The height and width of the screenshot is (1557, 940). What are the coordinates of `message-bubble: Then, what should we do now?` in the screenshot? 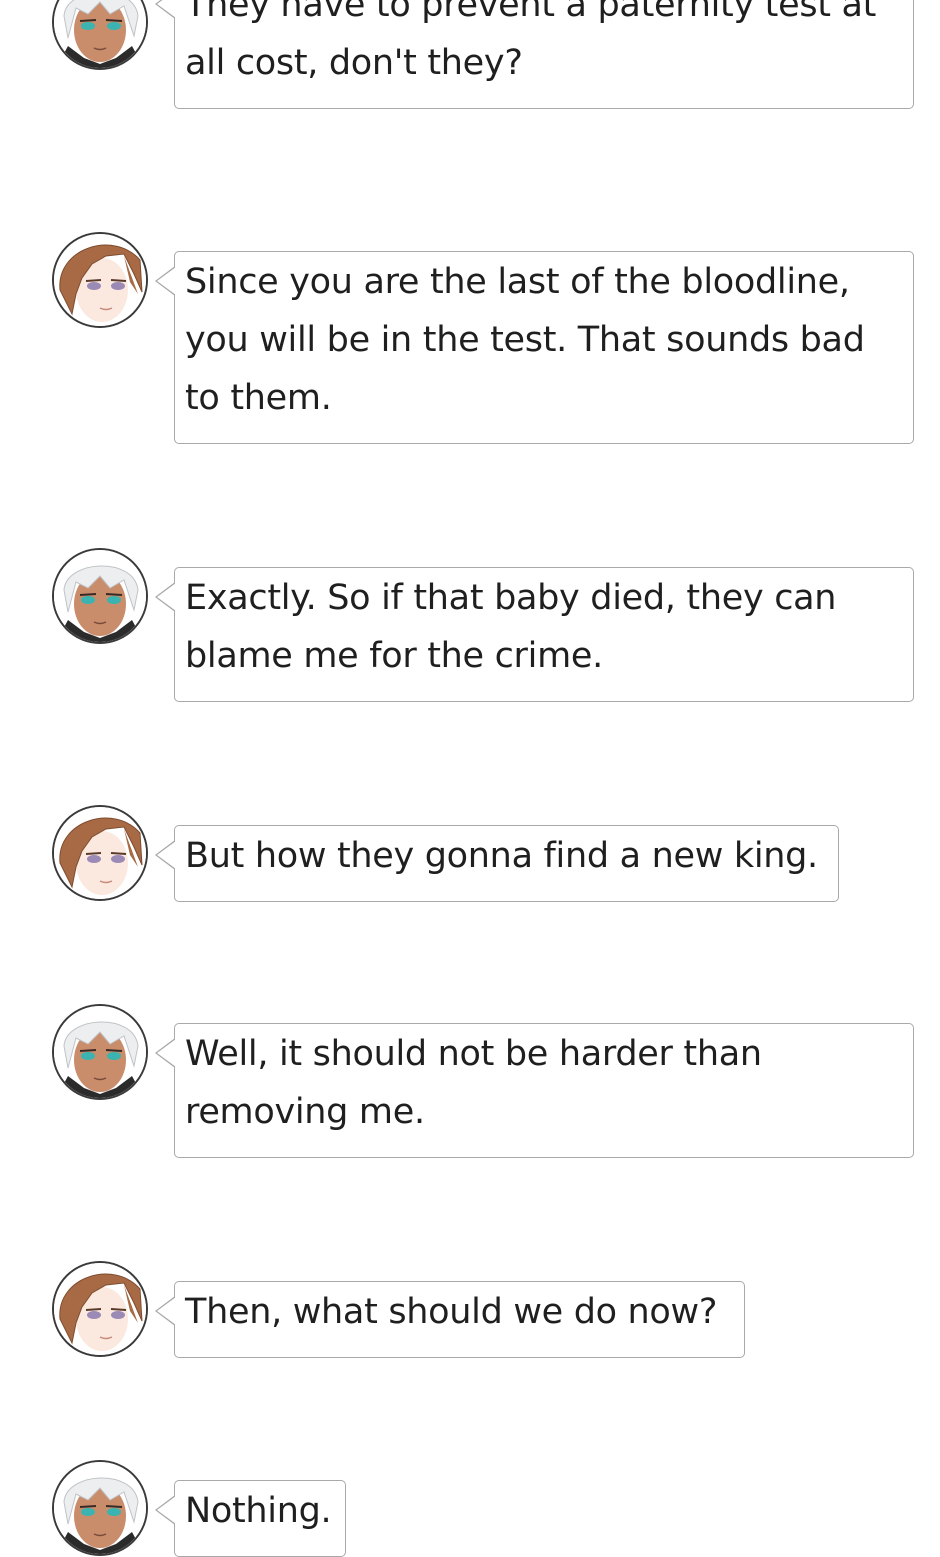 It's located at (450, 1319).